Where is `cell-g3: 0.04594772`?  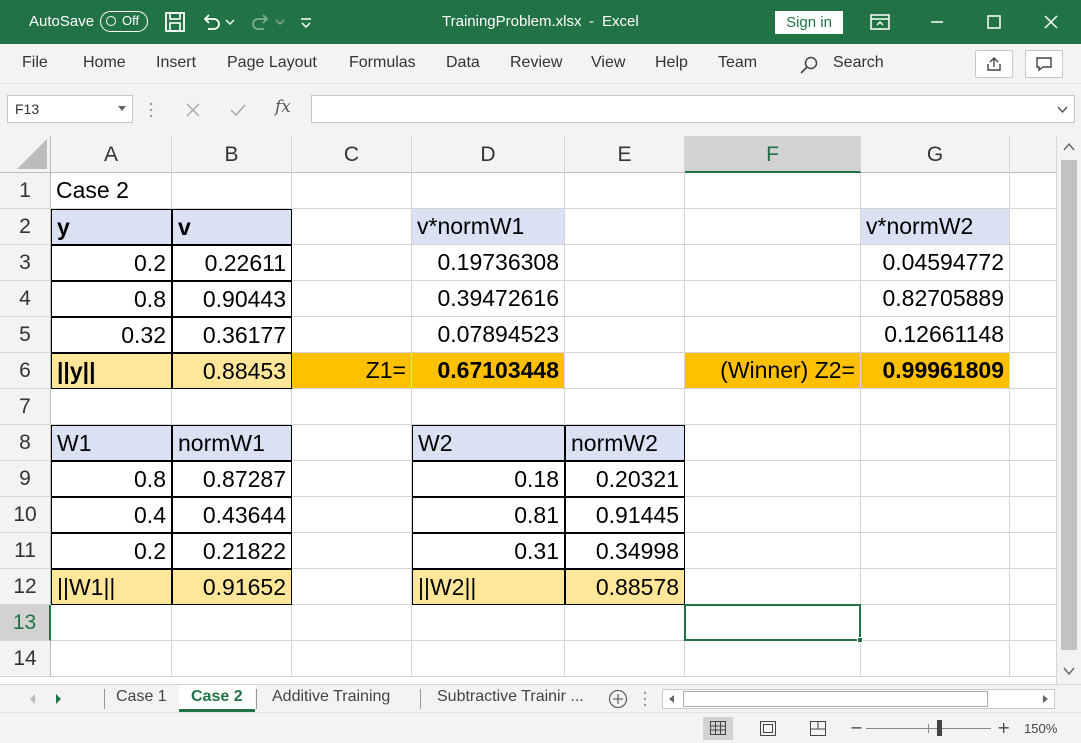 cell-g3: 0.04594772 is located at coordinates (935, 263).